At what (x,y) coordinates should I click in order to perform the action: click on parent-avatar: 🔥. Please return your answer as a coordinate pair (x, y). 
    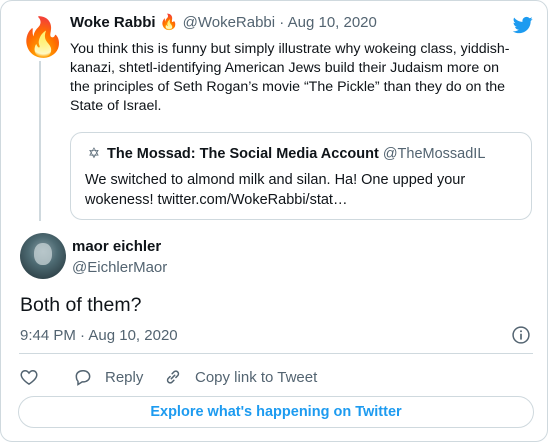
    Looking at the image, I should click on (42, 38).